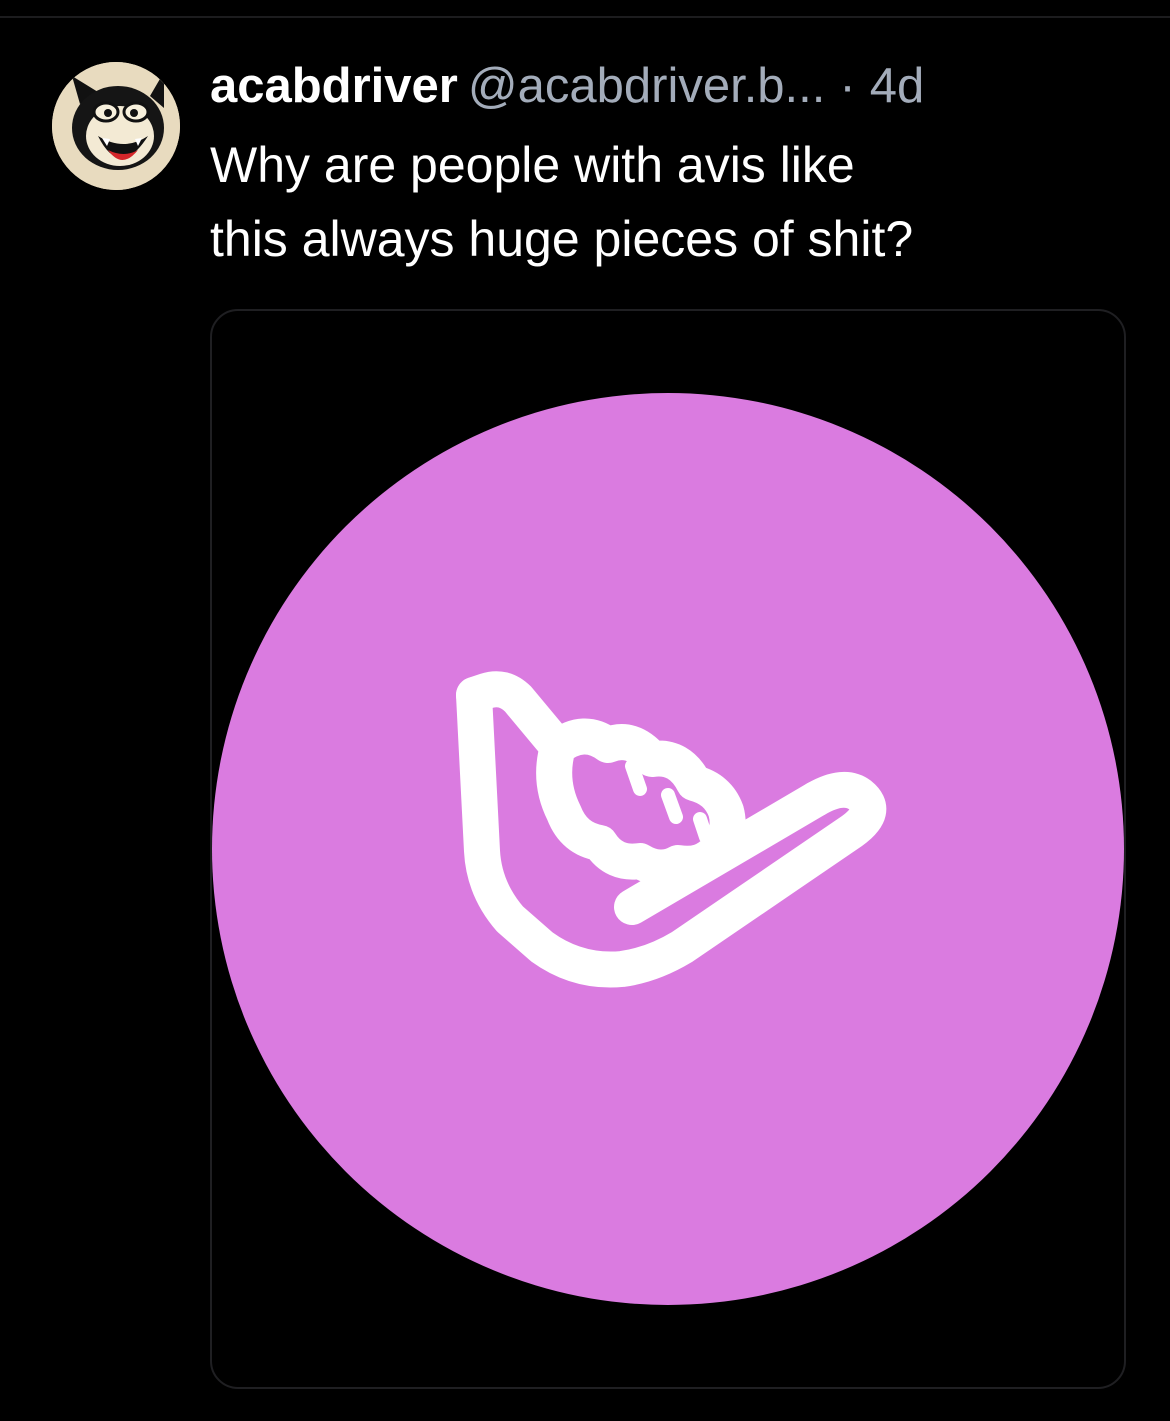  What do you see at coordinates (334, 86) in the screenshot?
I see `author-display-name: acabdriver` at bounding box center [334, 86].